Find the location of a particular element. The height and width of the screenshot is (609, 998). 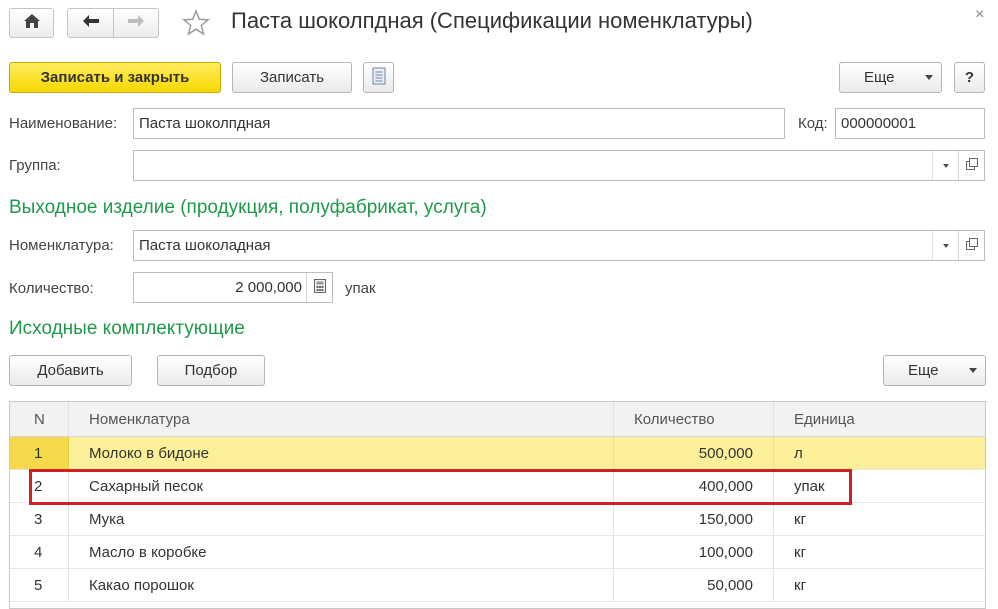

name-label: Наименование: is located at coordinates (63, 123).